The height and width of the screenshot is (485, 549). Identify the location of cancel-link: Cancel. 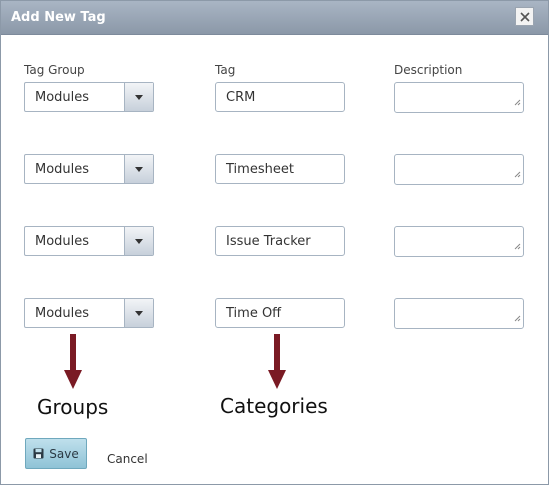
(127, 459).